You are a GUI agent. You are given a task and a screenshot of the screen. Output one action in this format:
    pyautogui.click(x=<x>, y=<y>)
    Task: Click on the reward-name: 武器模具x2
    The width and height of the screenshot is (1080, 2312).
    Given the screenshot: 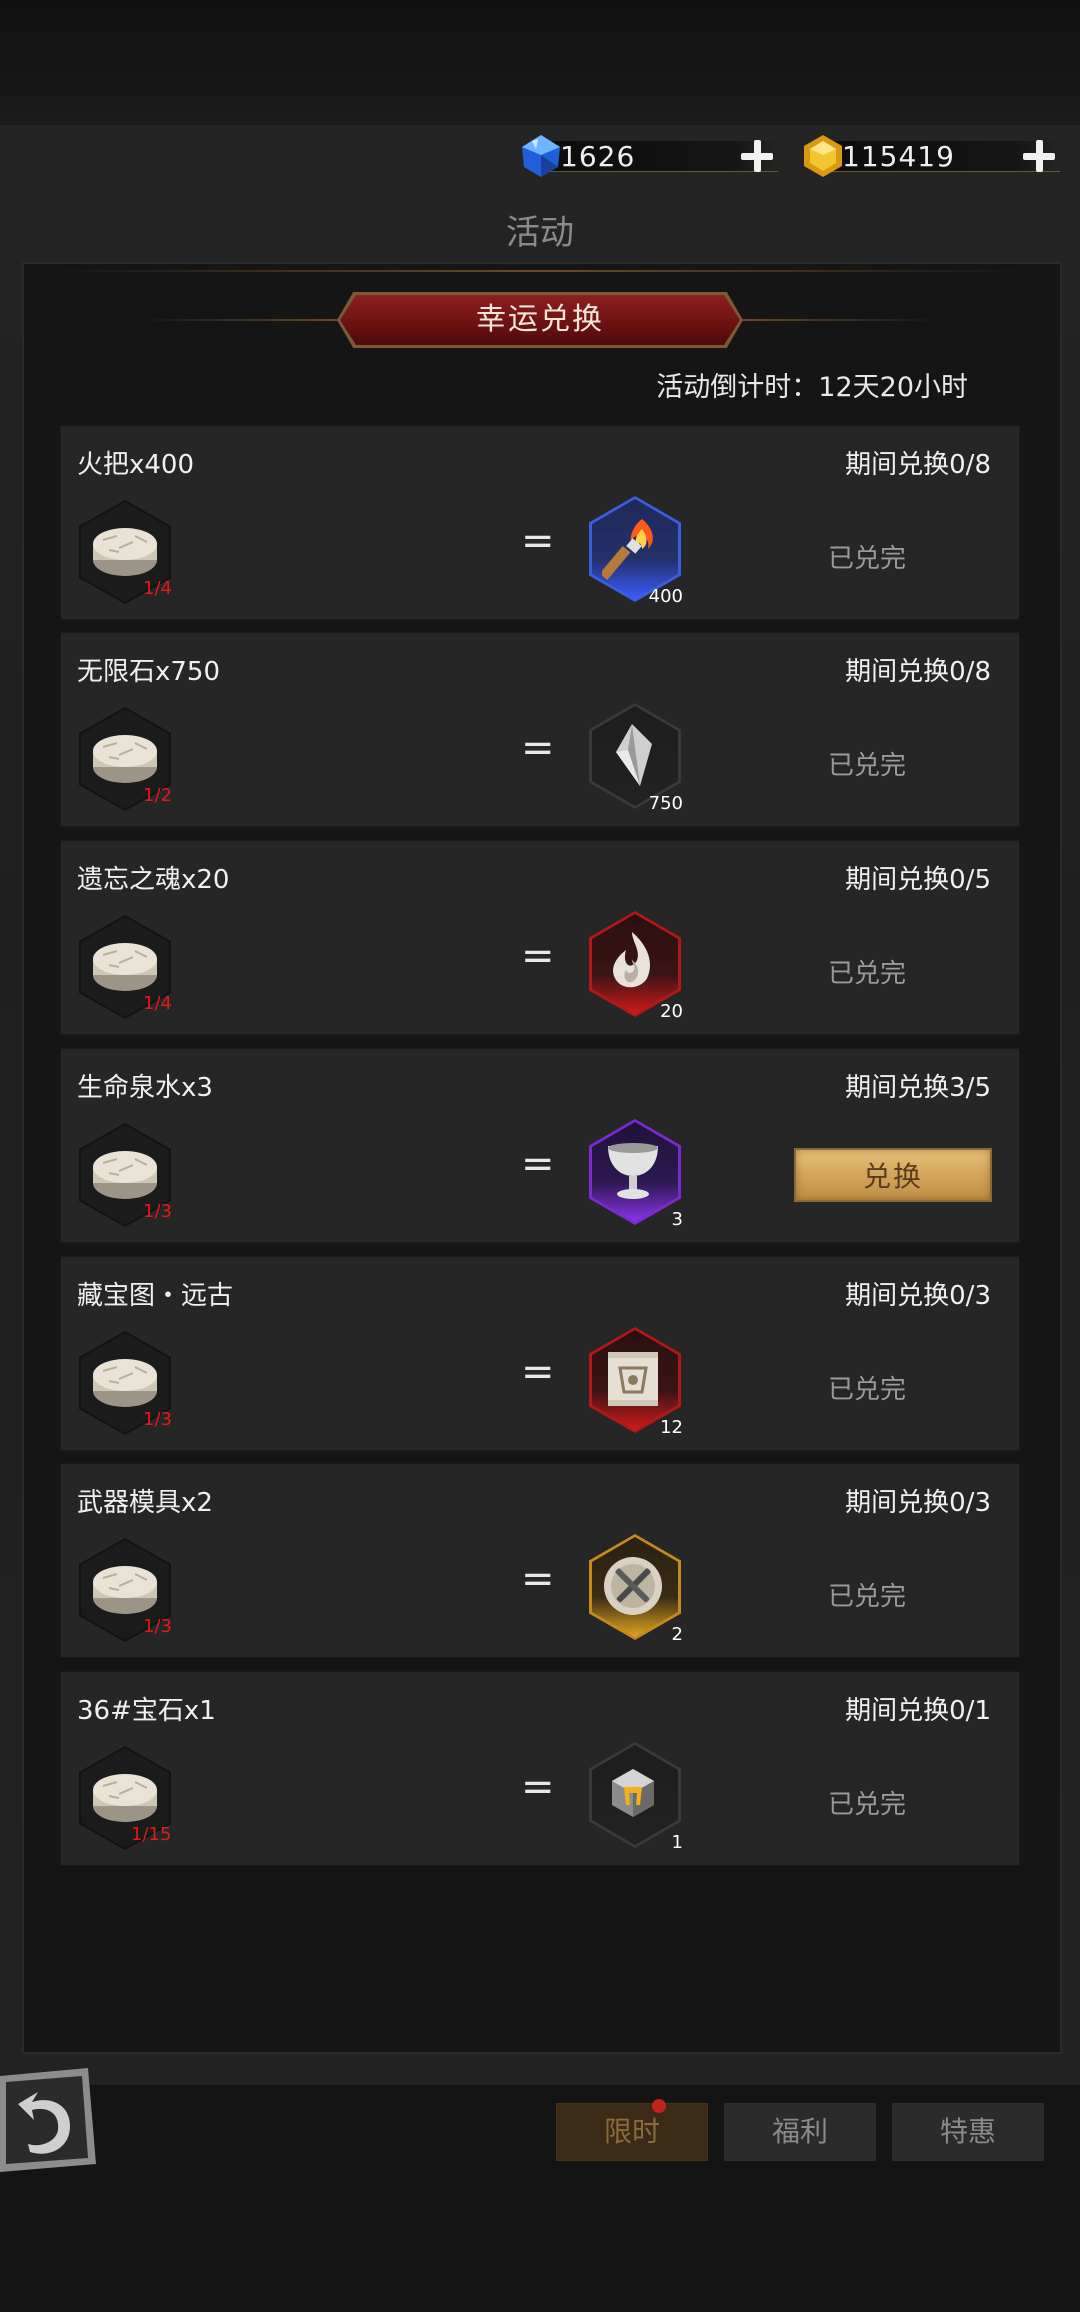 What is the action you would take?
    pyautogui.click(x=145, y=1503)
    